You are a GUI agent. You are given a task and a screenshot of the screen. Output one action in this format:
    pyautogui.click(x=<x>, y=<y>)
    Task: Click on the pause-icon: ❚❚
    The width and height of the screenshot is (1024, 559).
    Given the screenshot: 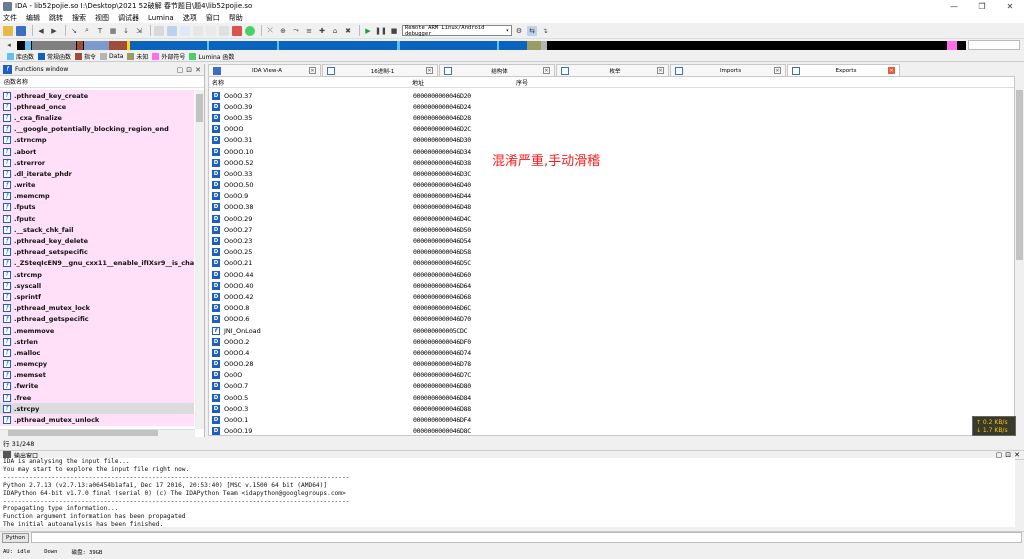 What is the action you would take?
    pyautogui.click(x=381, y=31)
    